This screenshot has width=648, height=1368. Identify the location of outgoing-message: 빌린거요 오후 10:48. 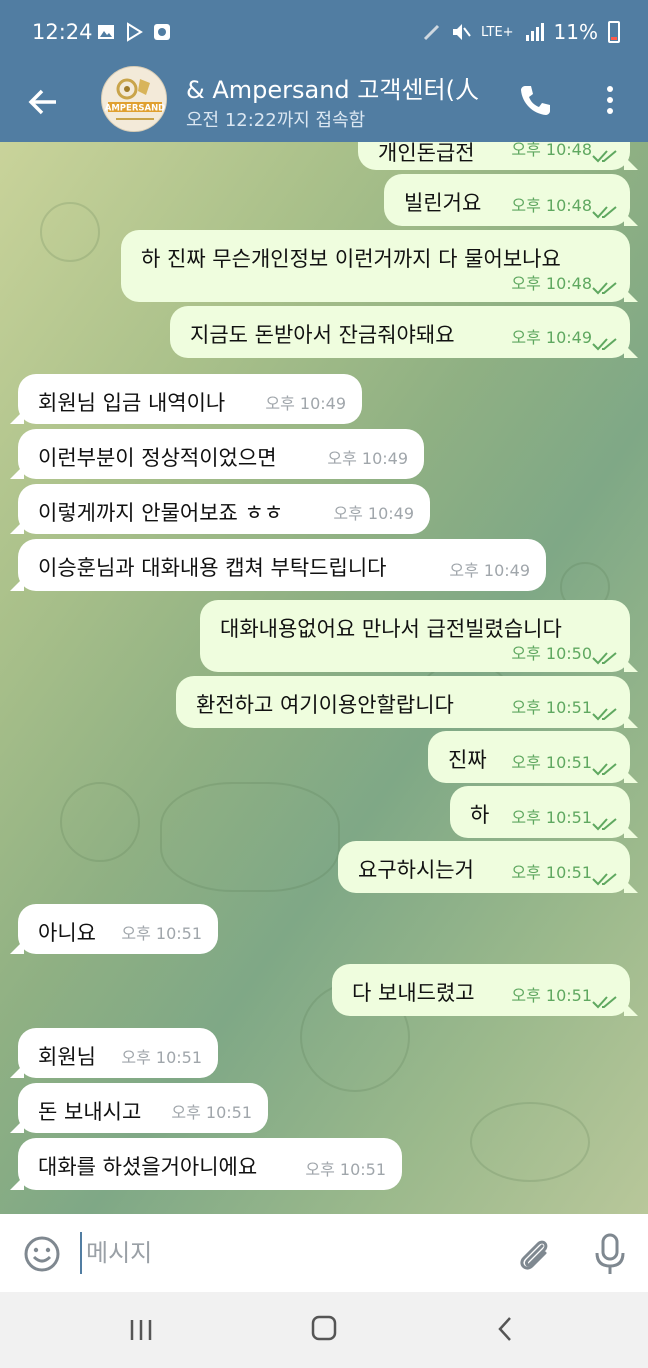
(511, 200).